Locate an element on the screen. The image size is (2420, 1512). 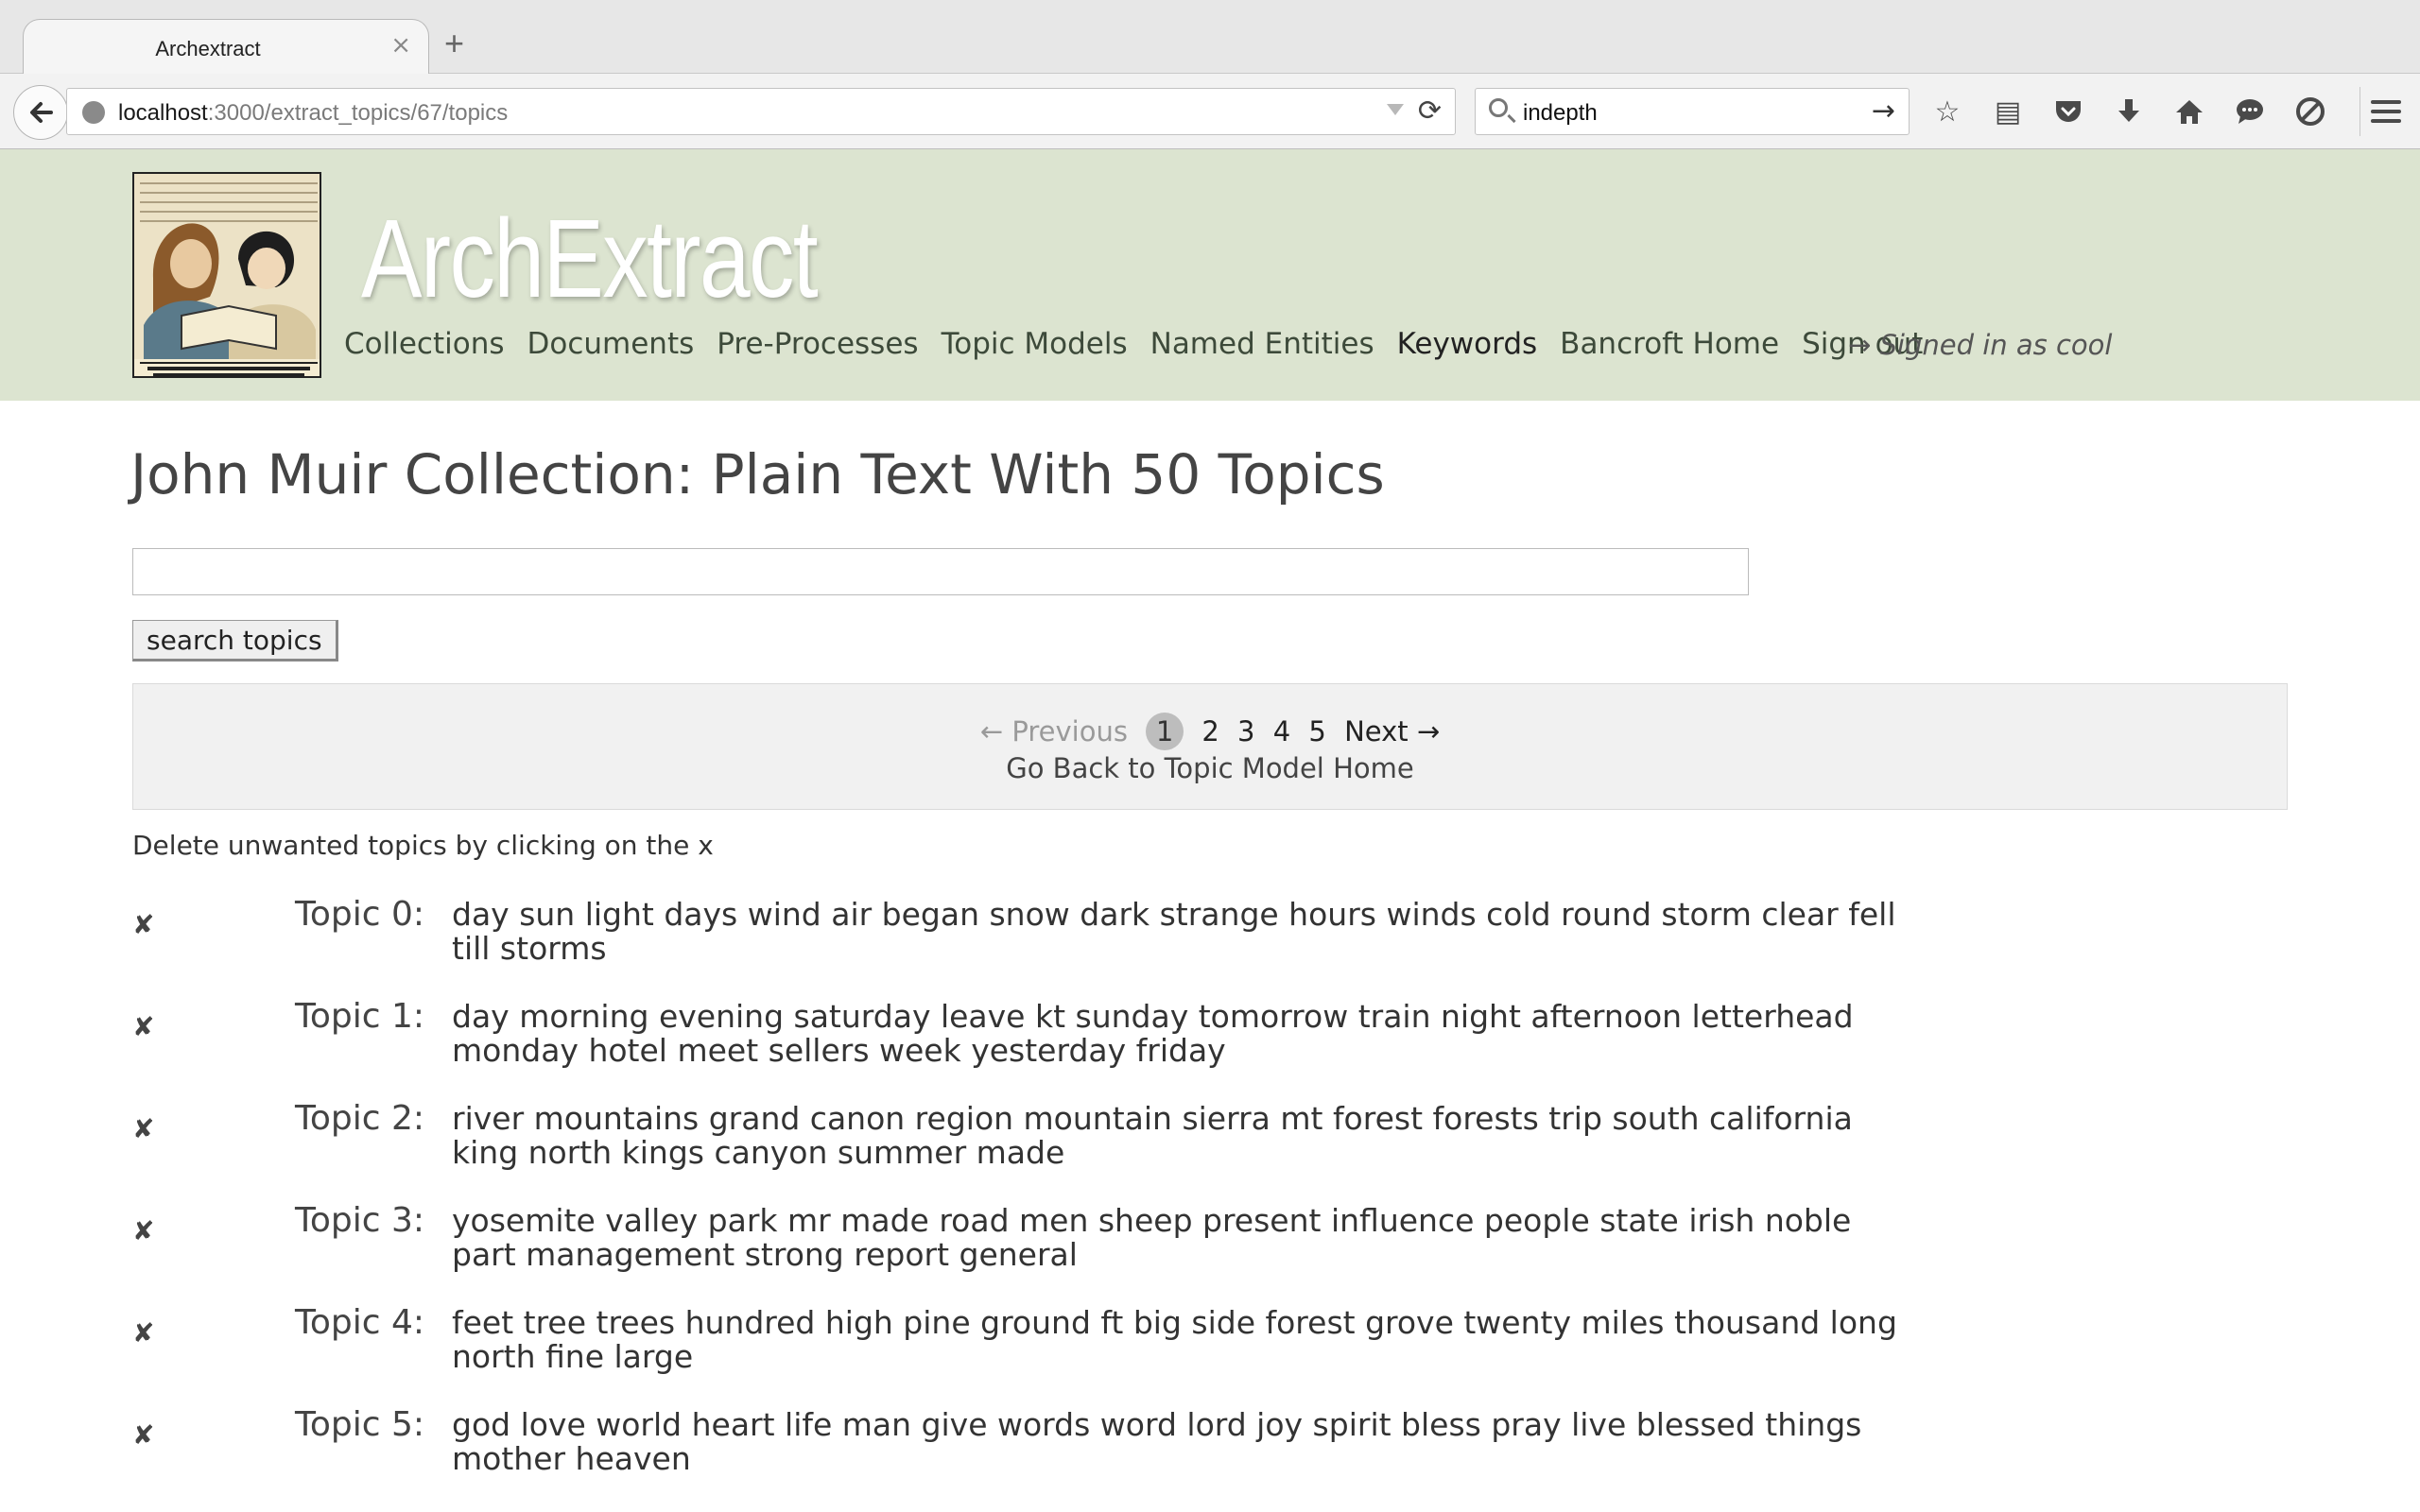
topic-label: Topic 4: is located at coordinates (360, 1322).